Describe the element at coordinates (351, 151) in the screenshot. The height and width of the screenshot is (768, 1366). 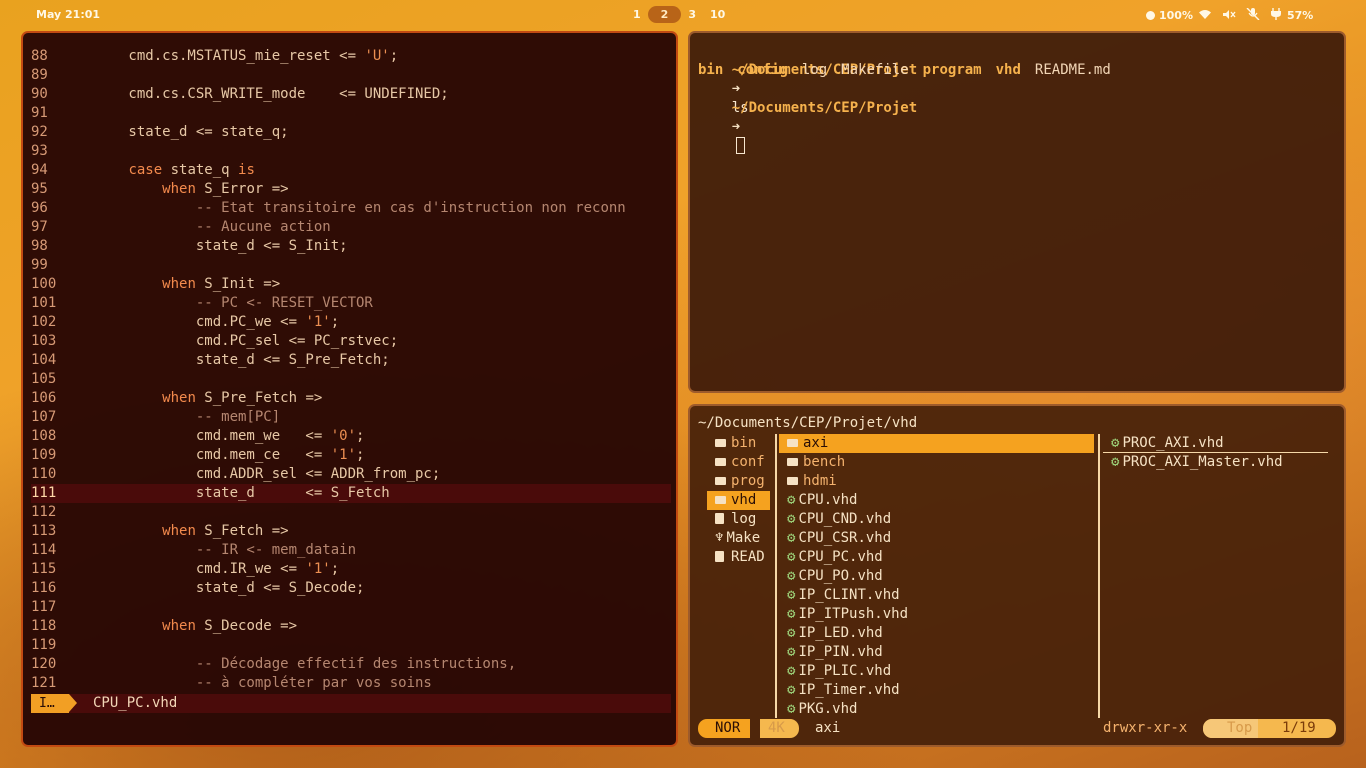
I see `code-line: 93` at that location.